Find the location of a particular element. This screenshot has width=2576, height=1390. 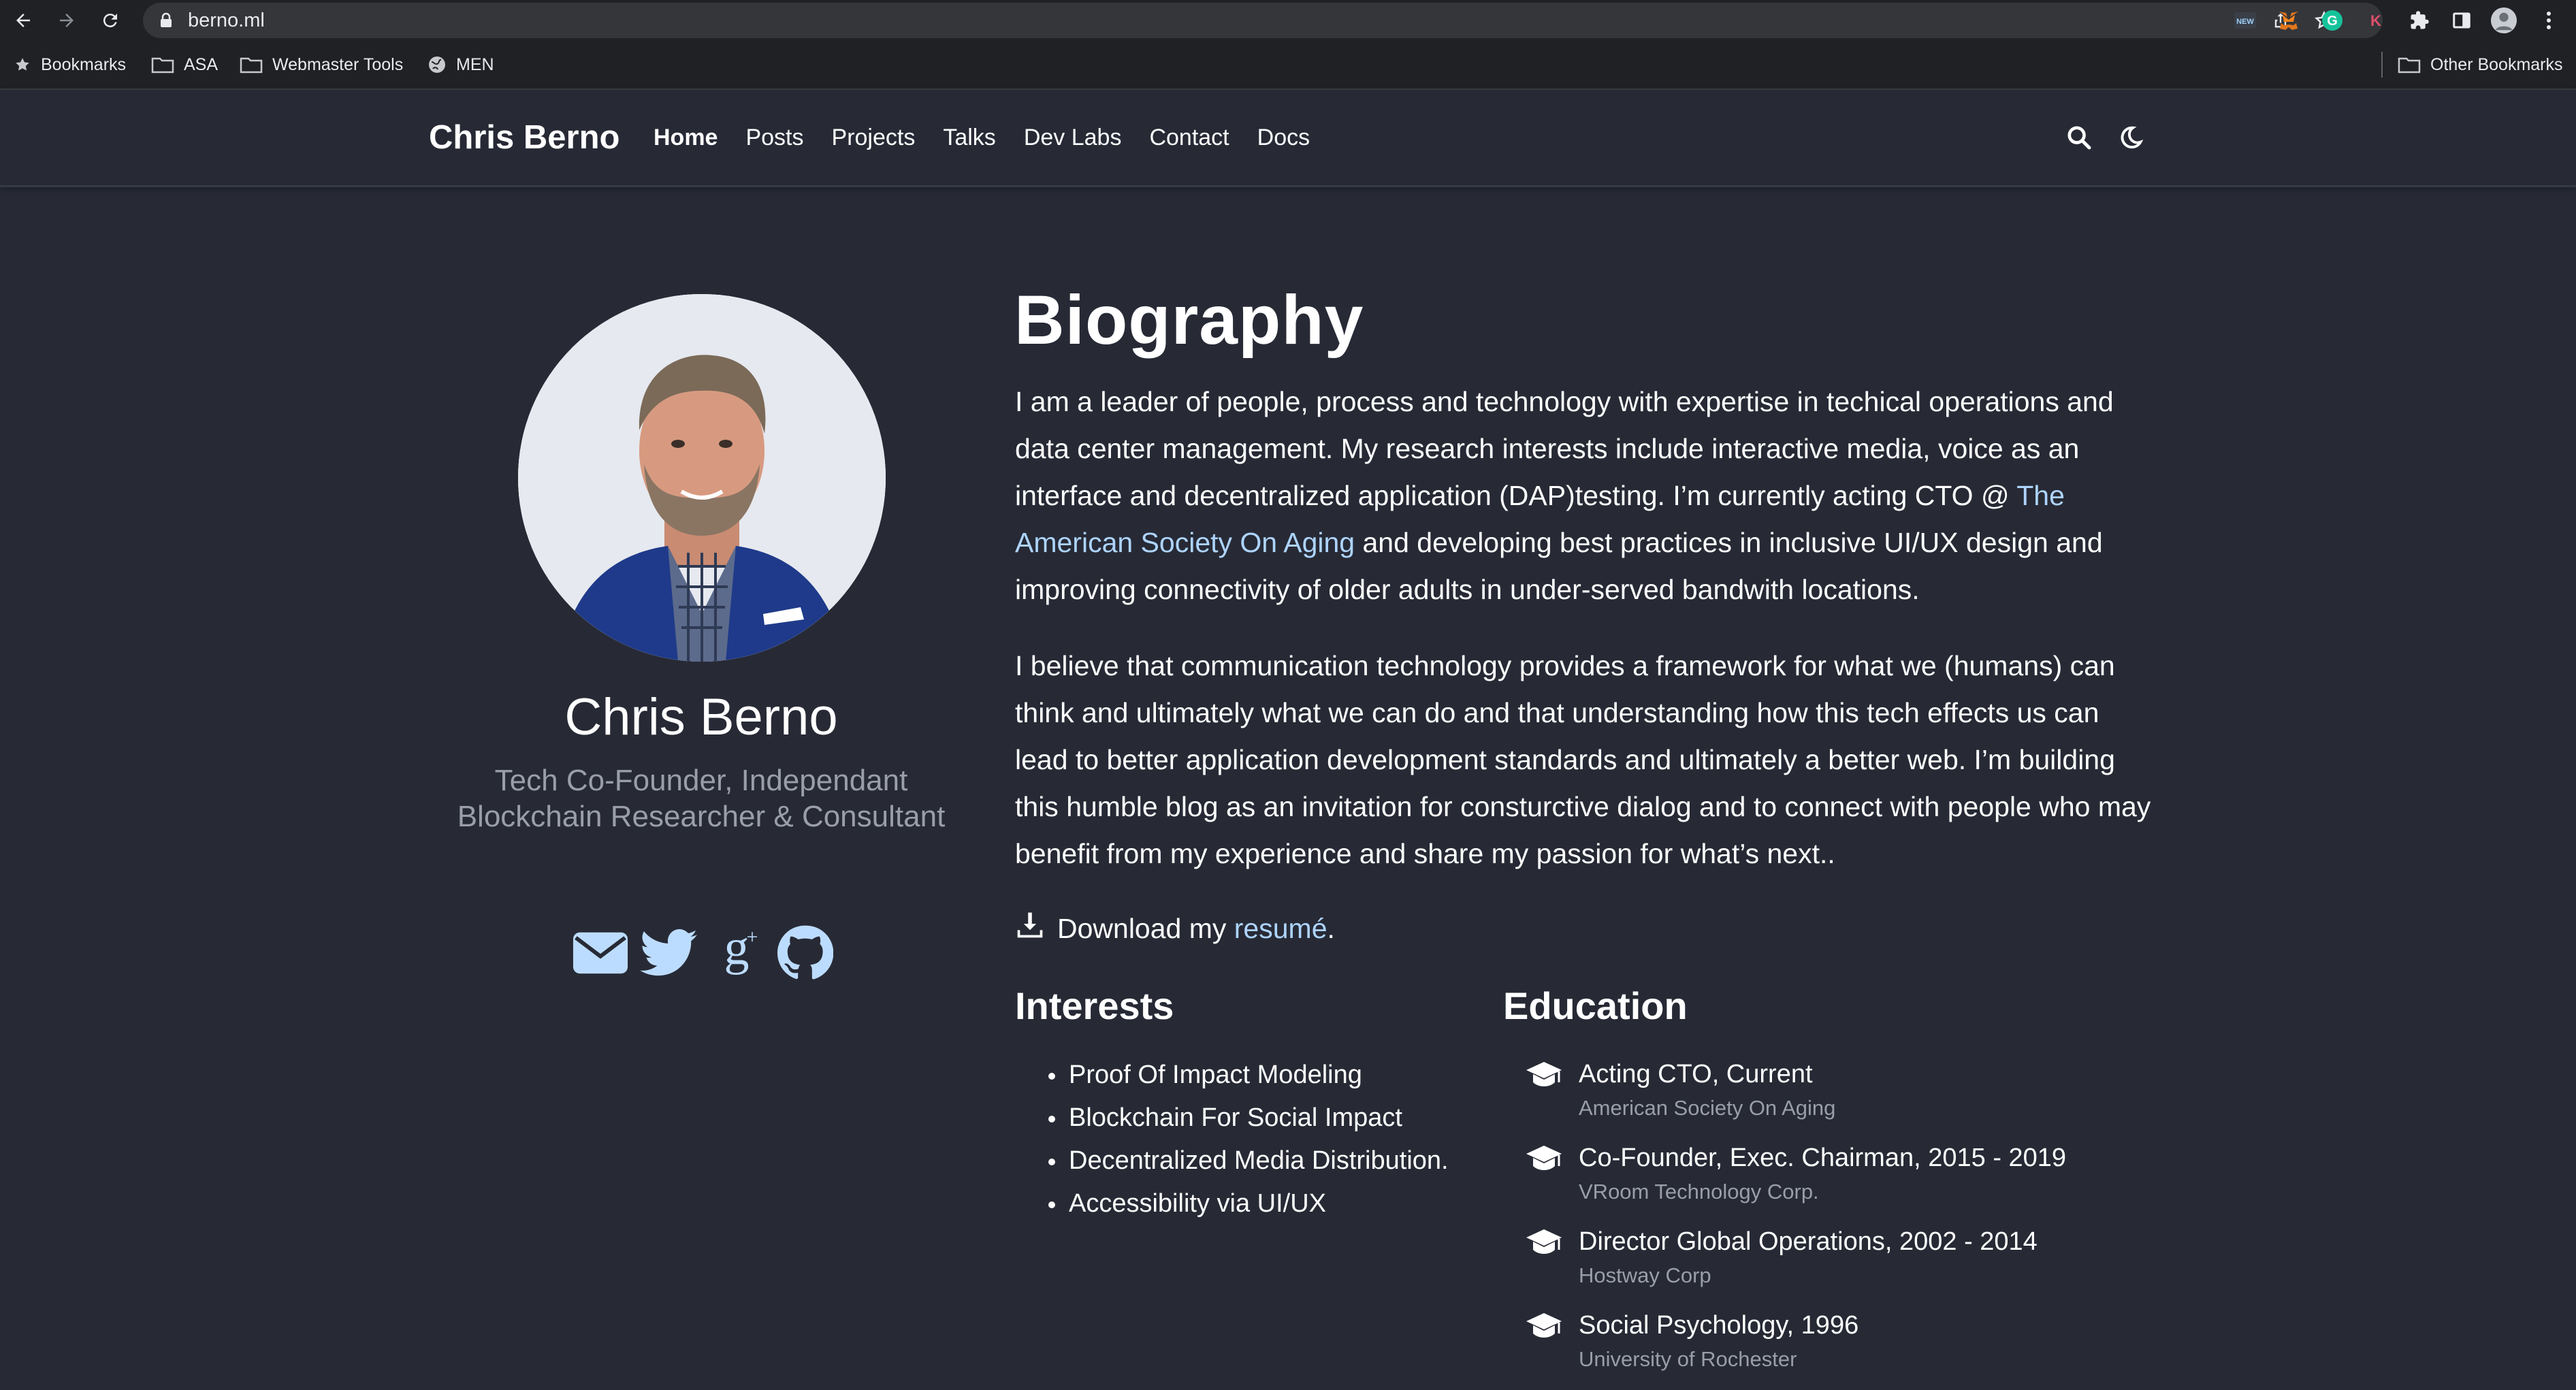

bookmark-men: MEN is located at coordinates (461, 64).